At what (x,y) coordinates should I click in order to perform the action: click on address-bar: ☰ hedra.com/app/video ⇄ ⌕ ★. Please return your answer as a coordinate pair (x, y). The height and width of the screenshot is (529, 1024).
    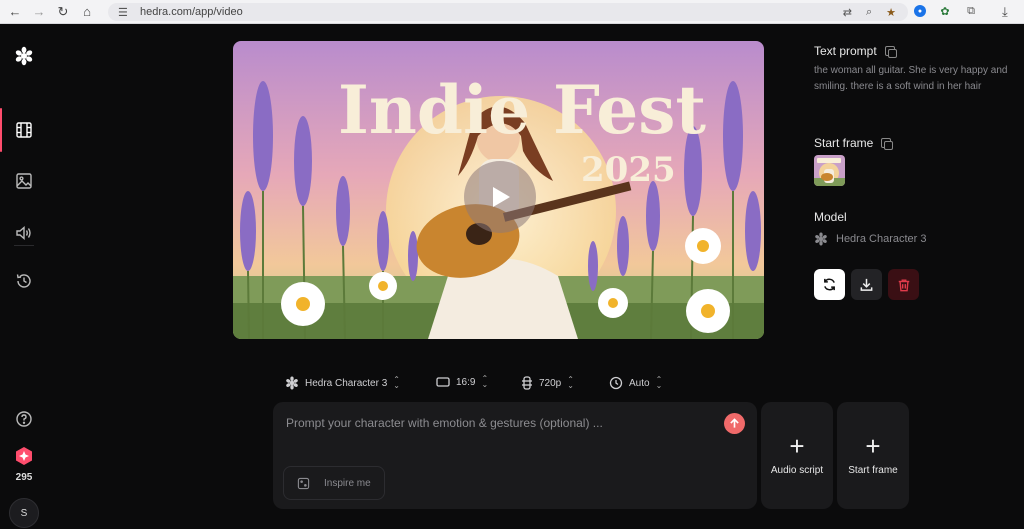
    Looking at the image, I should click on (508, 12).